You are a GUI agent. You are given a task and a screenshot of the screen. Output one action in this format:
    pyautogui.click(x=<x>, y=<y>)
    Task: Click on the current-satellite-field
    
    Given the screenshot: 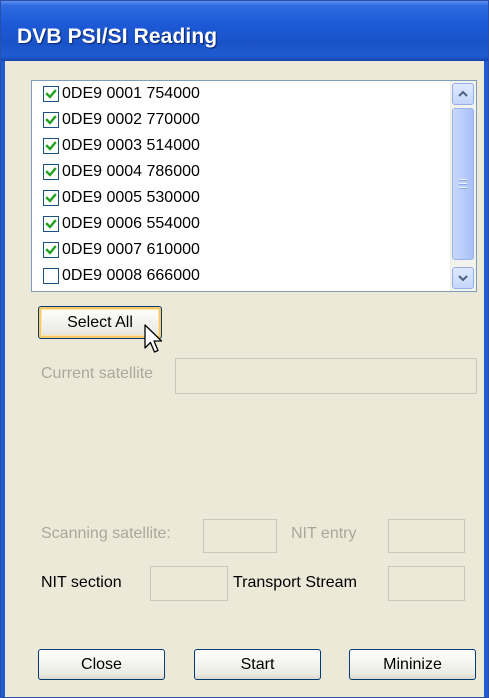 What is the action you would take?
    pyautogui.click(x=326, y=376)
    